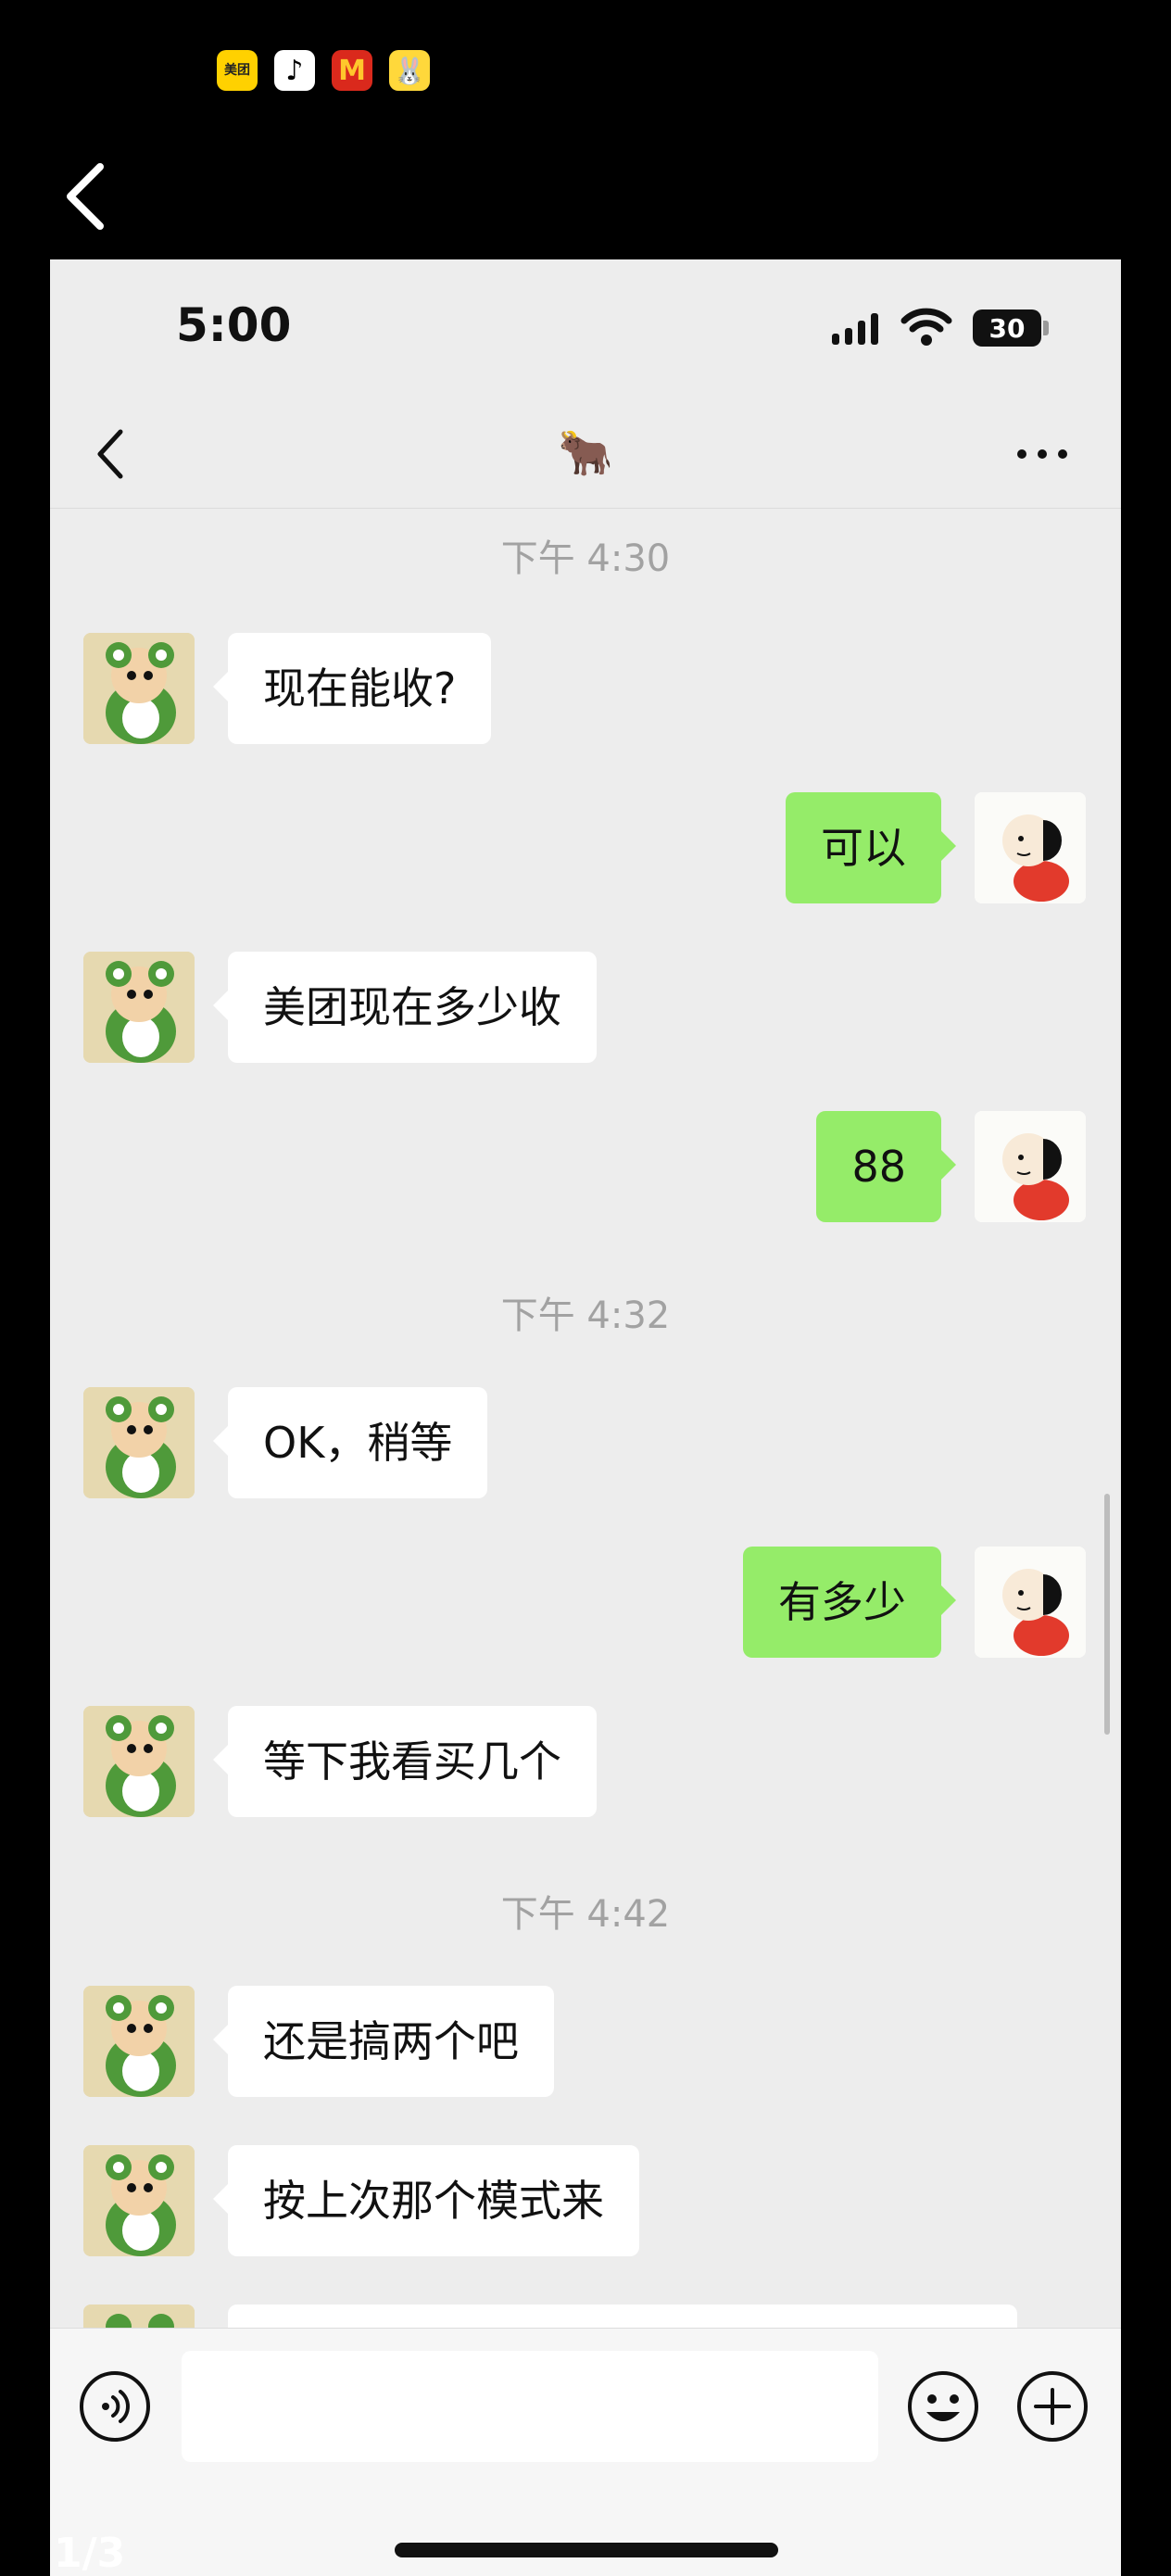 The width and height of the screenshot is (1171, 2576). I want to click on voice-input-button, so click(115, 2406).